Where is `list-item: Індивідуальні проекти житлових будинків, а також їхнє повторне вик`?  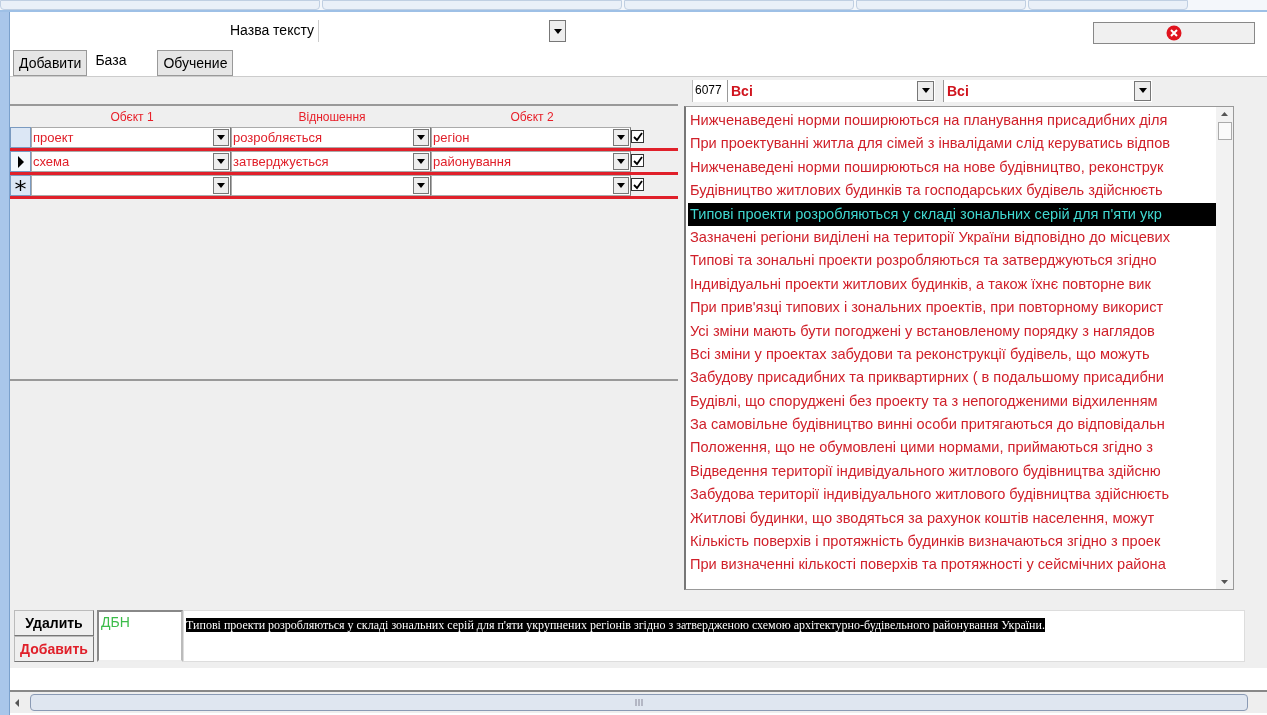 list-item: Індивідуальні проекти житлових будинків, а також їхнє повторне вик is located at coordinates (952, 284).